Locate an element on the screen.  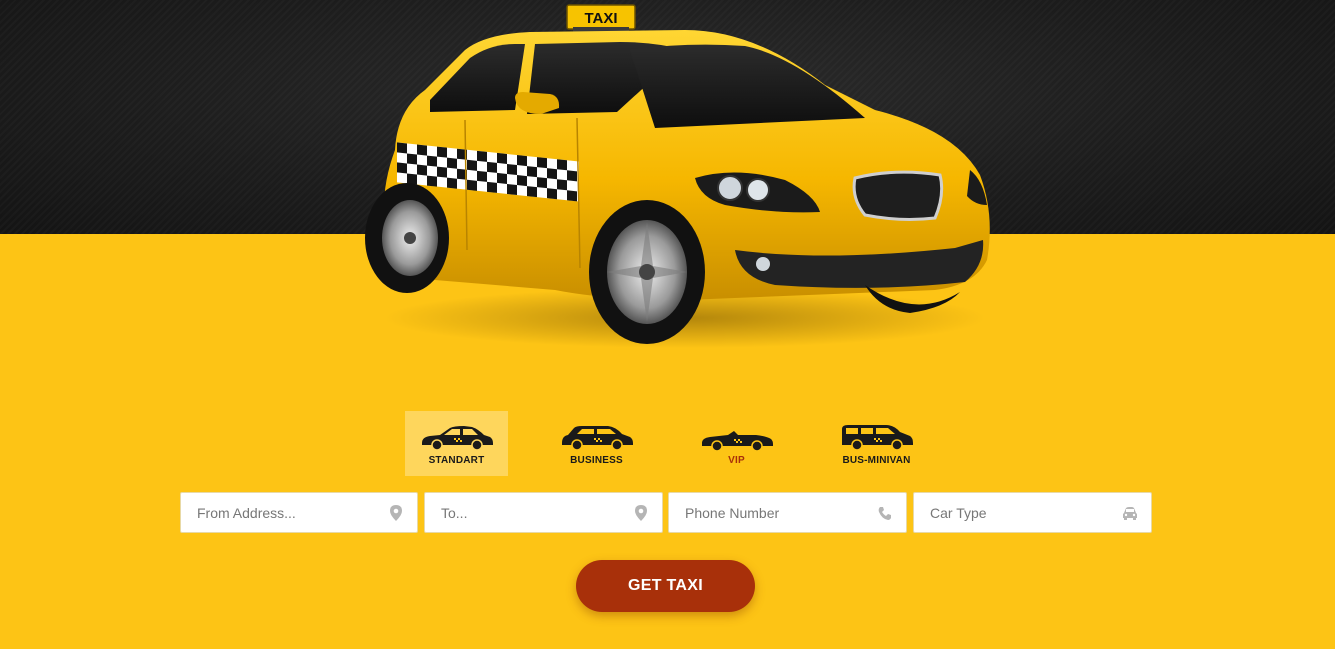
phone-number-input is located at coordinates (787, 512).